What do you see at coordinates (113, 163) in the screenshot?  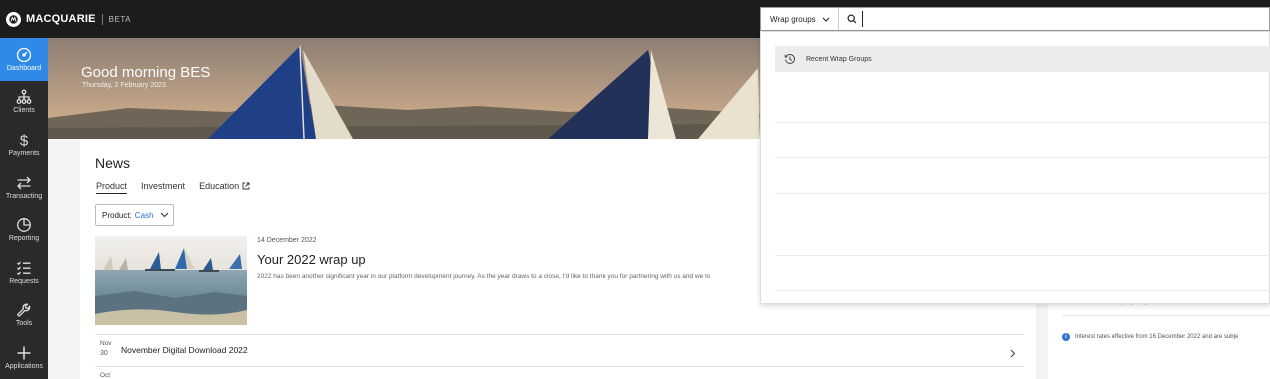 I see `news-title: News` at bounding box center [113, 163].